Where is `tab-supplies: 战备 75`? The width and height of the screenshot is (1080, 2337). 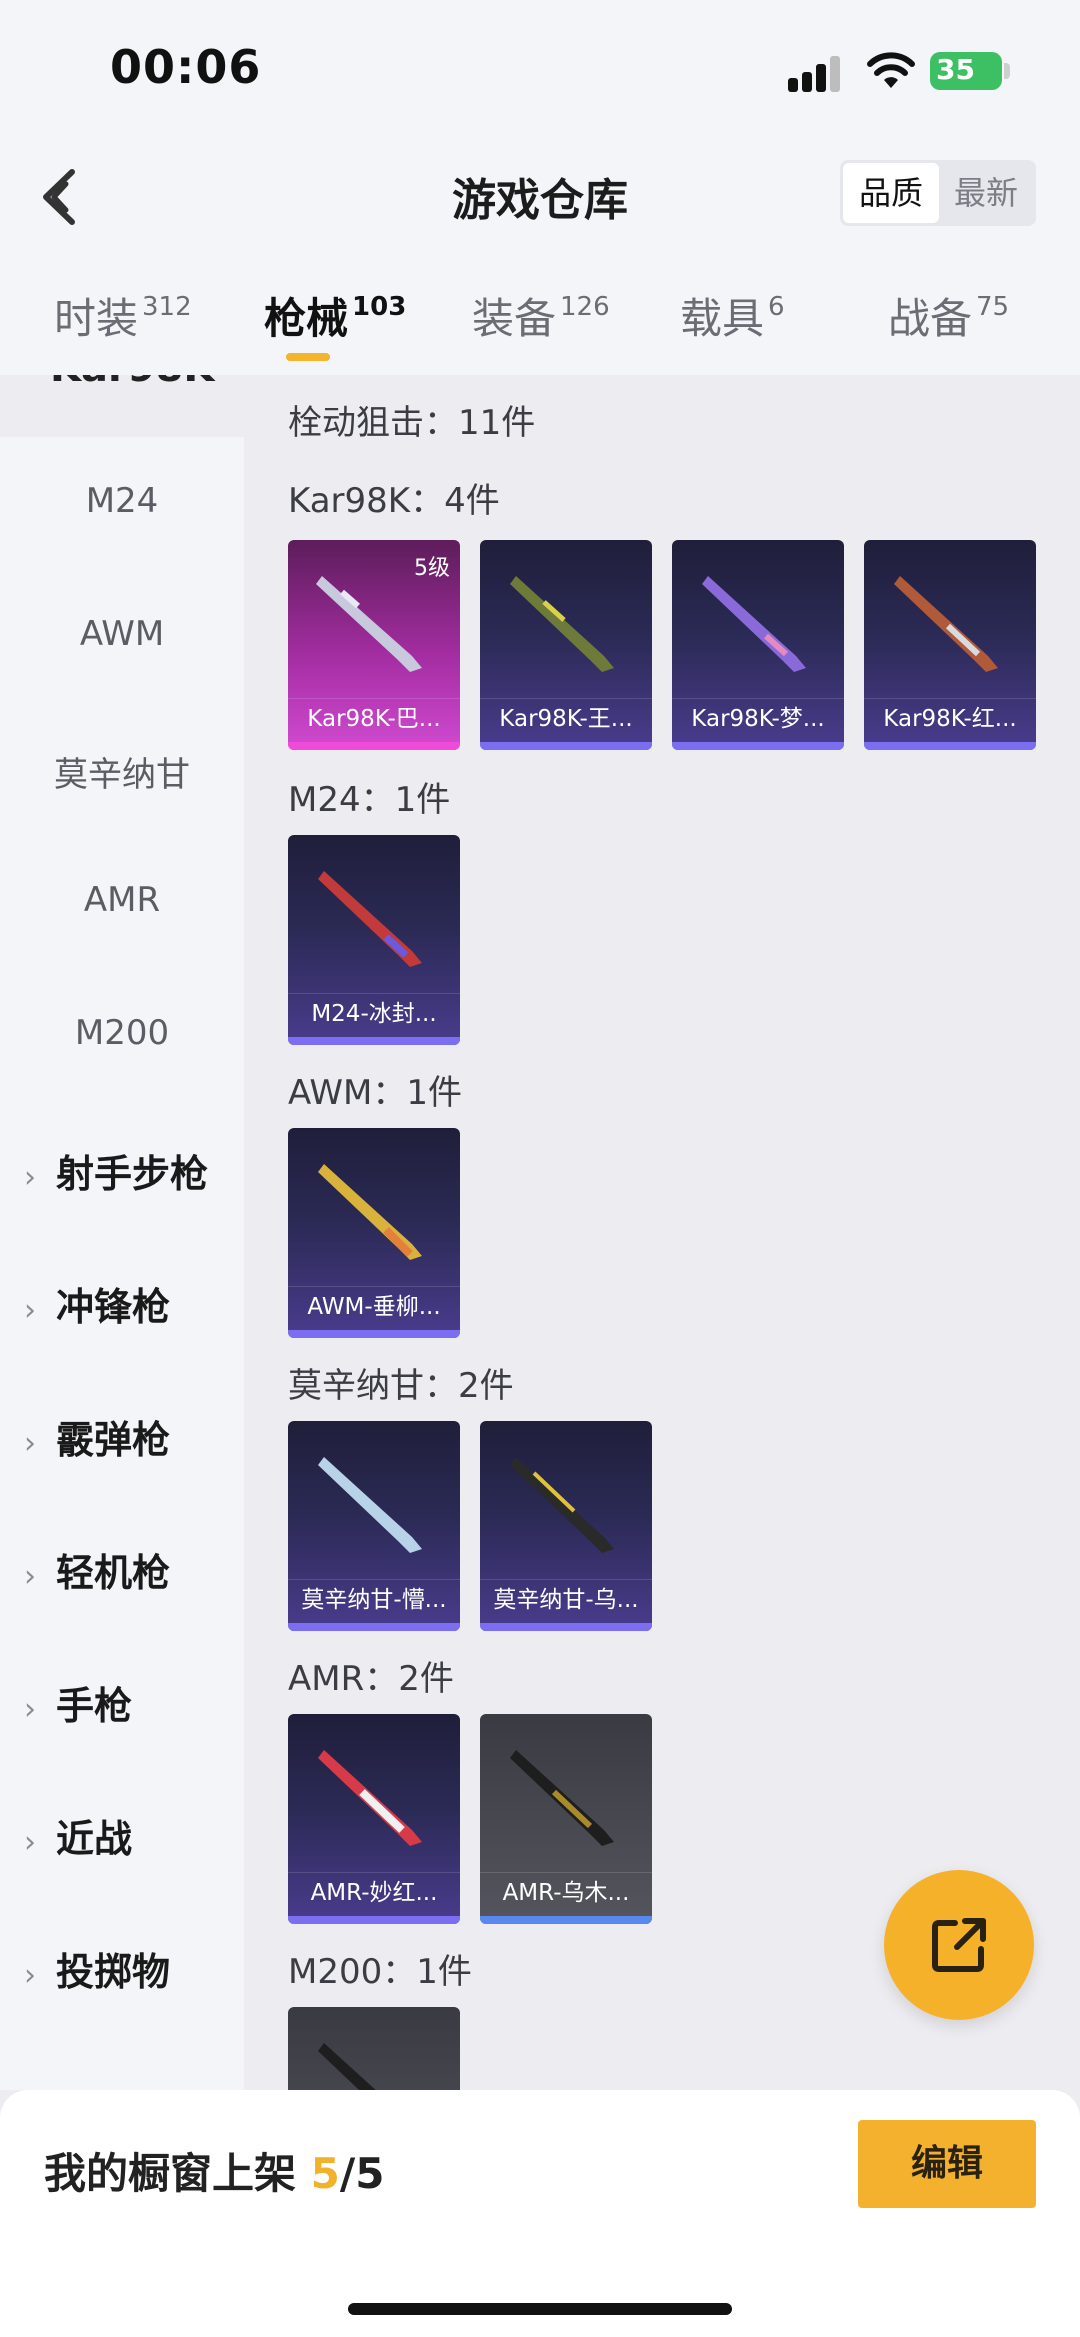 tab-supplies: 战备 75 is located at coordinates (948, 315).